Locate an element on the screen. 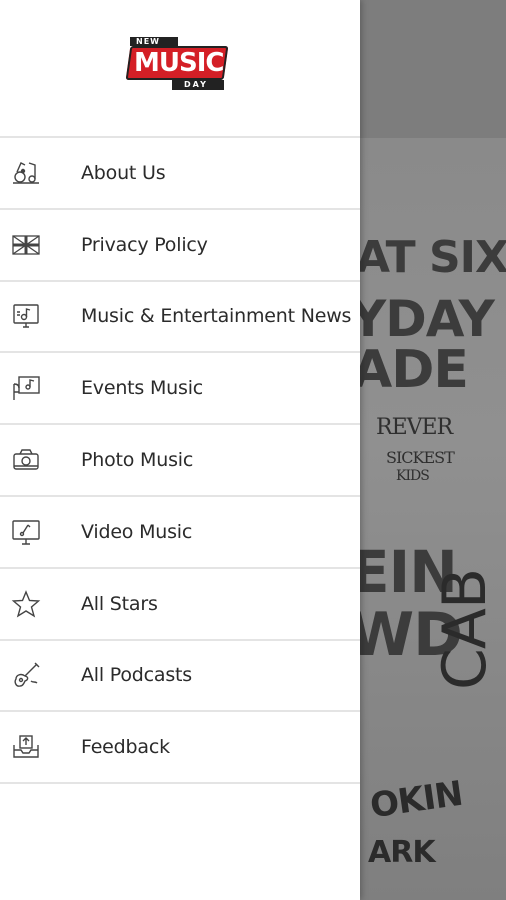 This screenshot has width=506, height=900. menu-item-privacy-policy: Privacy Policy is located at coordinates (180, 246).